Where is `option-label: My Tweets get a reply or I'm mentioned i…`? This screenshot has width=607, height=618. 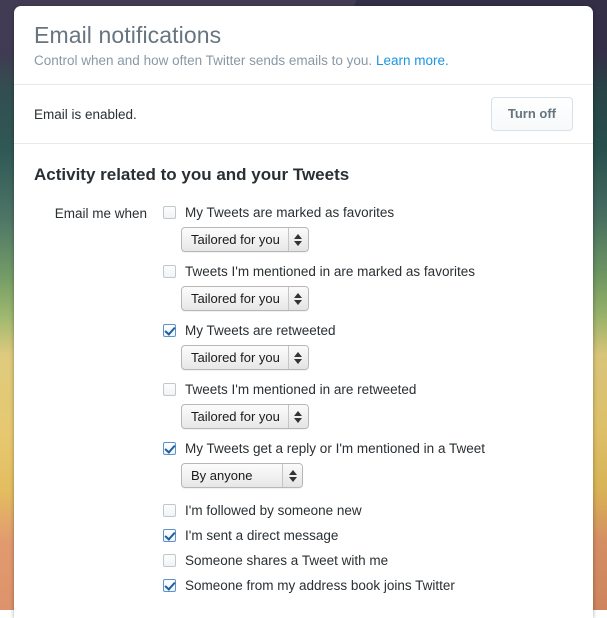
option-label: My Tweets get a reply or I'm mentioned i… is located at coordinates (335, 448).